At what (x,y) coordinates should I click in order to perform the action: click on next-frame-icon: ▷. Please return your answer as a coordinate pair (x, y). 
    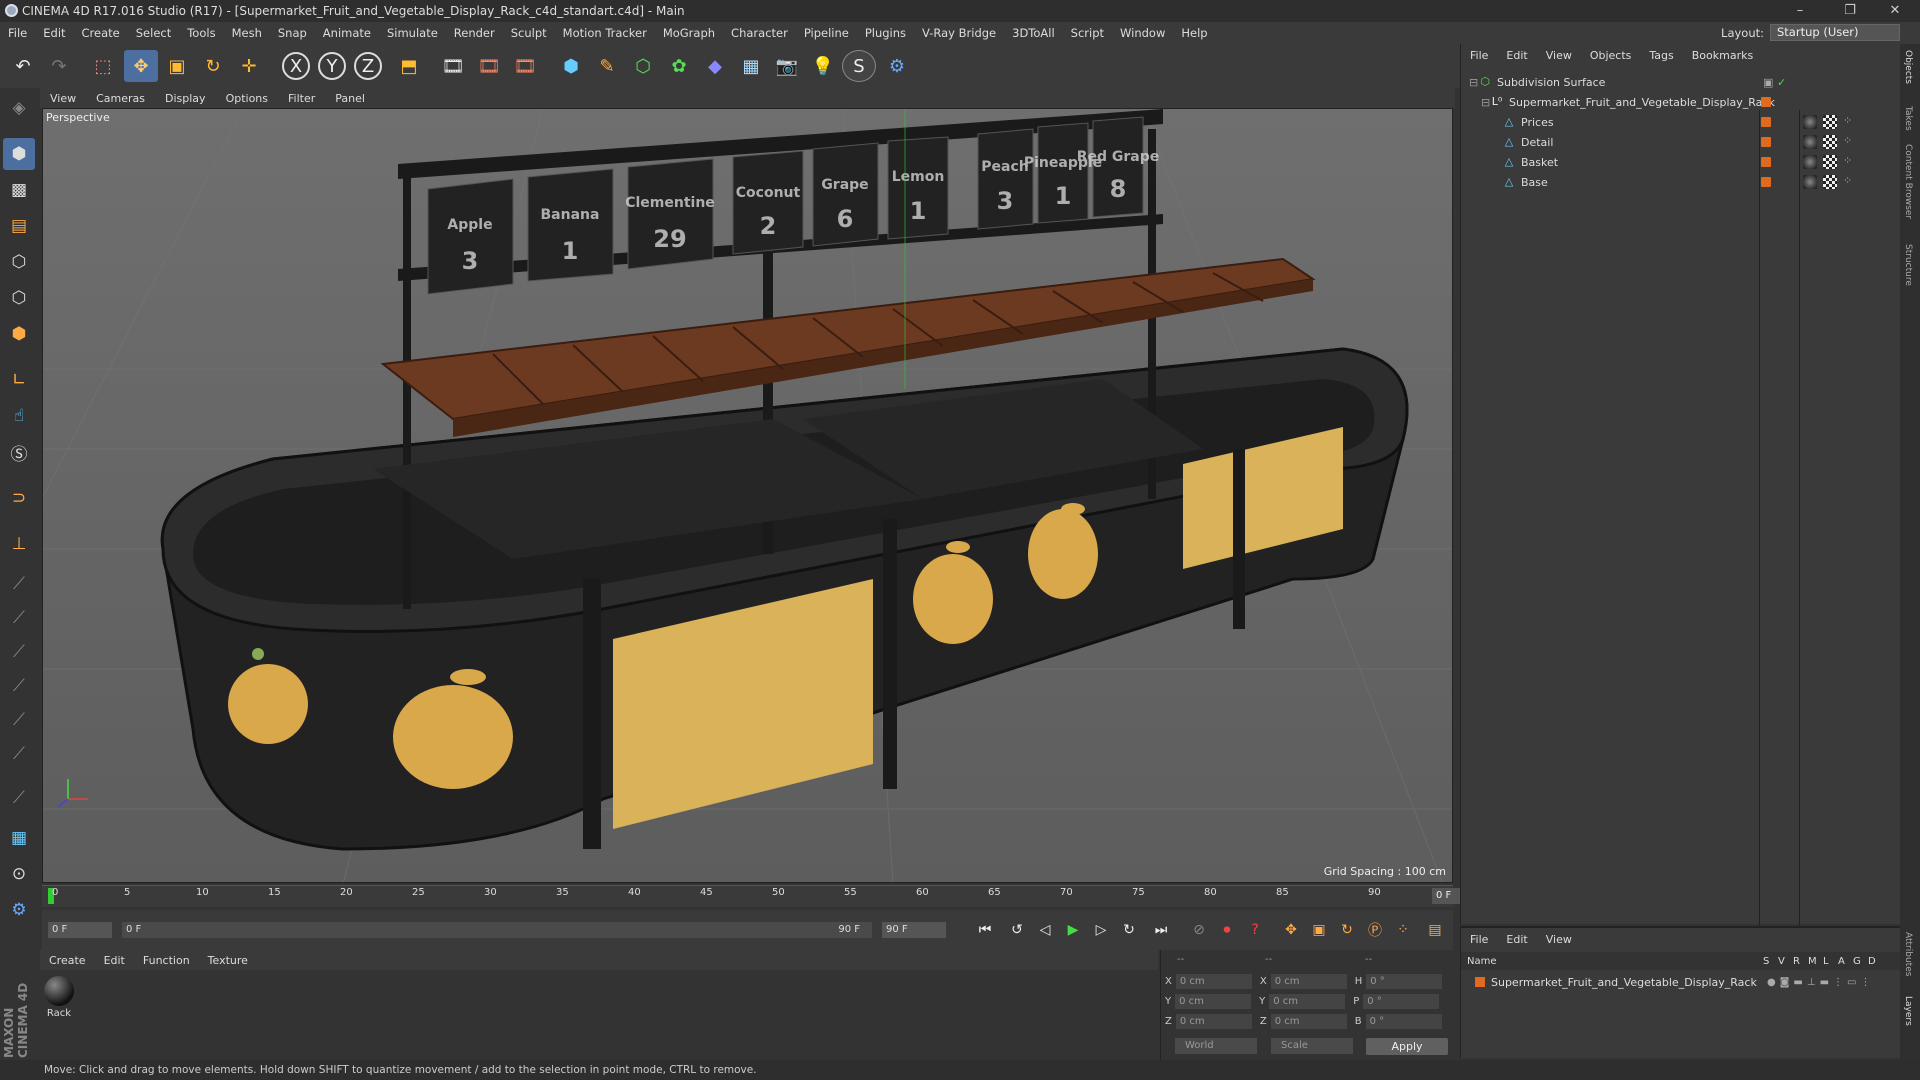
    Looking at the image, I should click on (1101, 930).